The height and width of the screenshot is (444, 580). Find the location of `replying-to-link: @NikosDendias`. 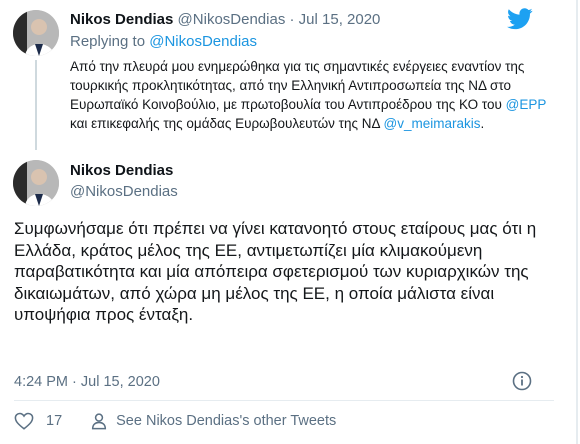

replying-to-link: @NikosDendias is located at coordinates (203, 41).